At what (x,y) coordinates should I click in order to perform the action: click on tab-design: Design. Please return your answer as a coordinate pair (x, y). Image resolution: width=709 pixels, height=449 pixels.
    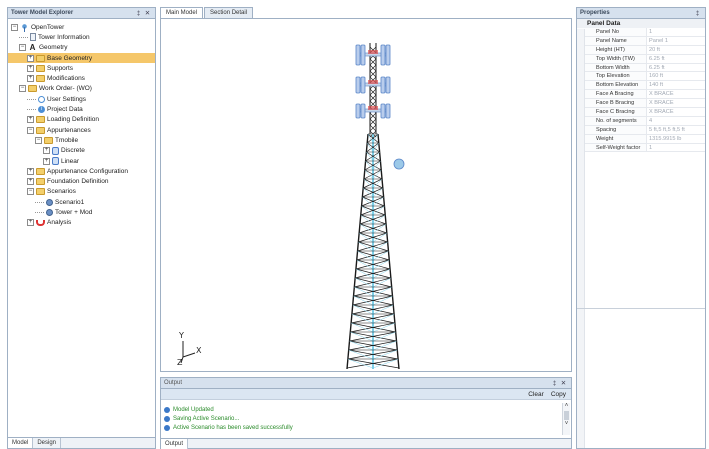
    Looking at the image, I should click on (47, 443).